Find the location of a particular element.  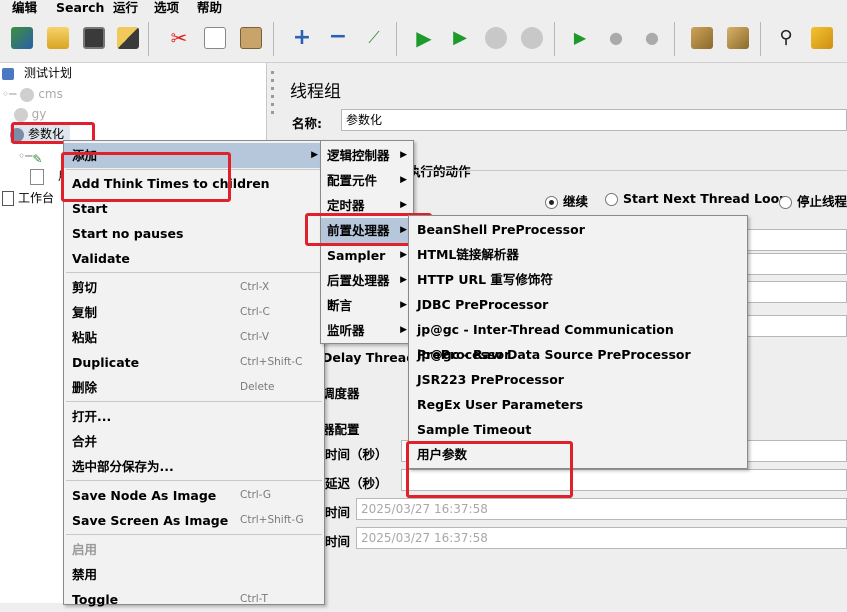

paste-button is located at coordinates (251, 38).